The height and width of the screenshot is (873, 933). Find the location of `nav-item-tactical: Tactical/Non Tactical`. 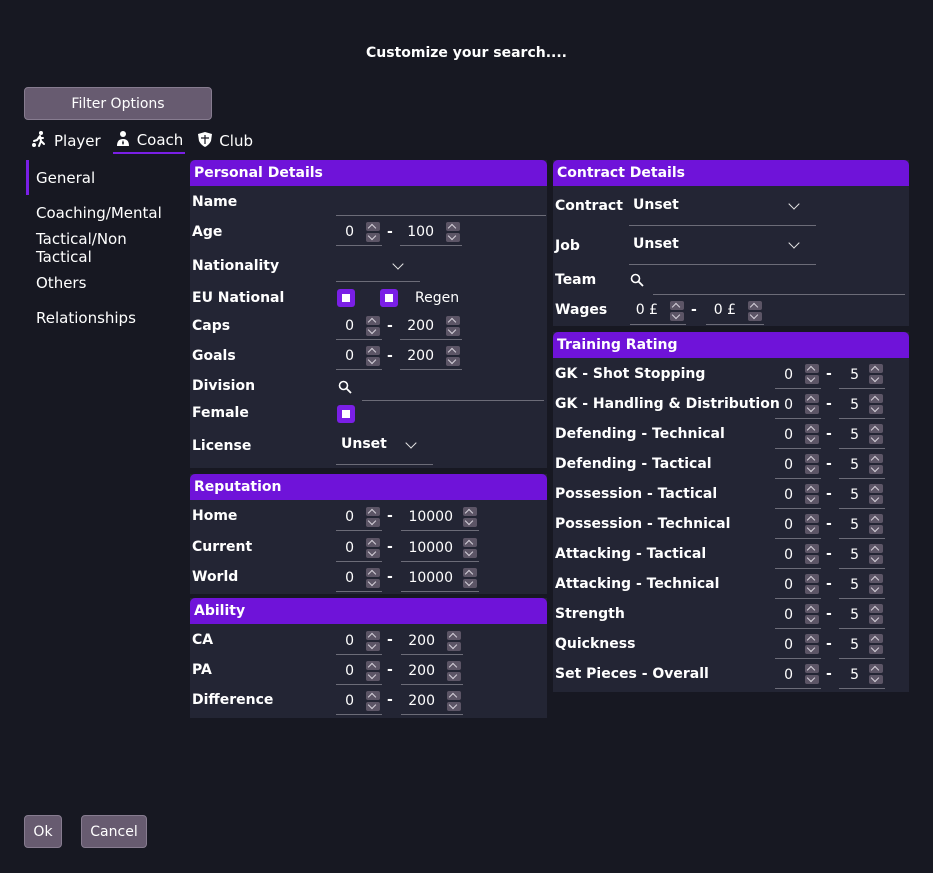

nav-item-tactical: Tactical/Non Tactical is located at coordinates (106, 248).